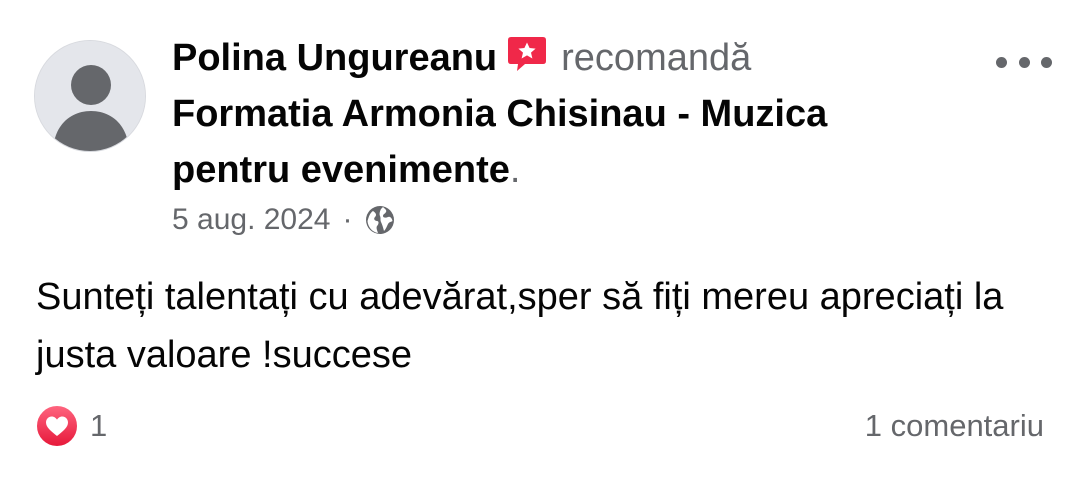 The width and height of the screenshot is (1080, 500). Describe the element at coordinates (954, 426) in the screenshot. I see `comments-count-link: 1 comentariu` at that location.